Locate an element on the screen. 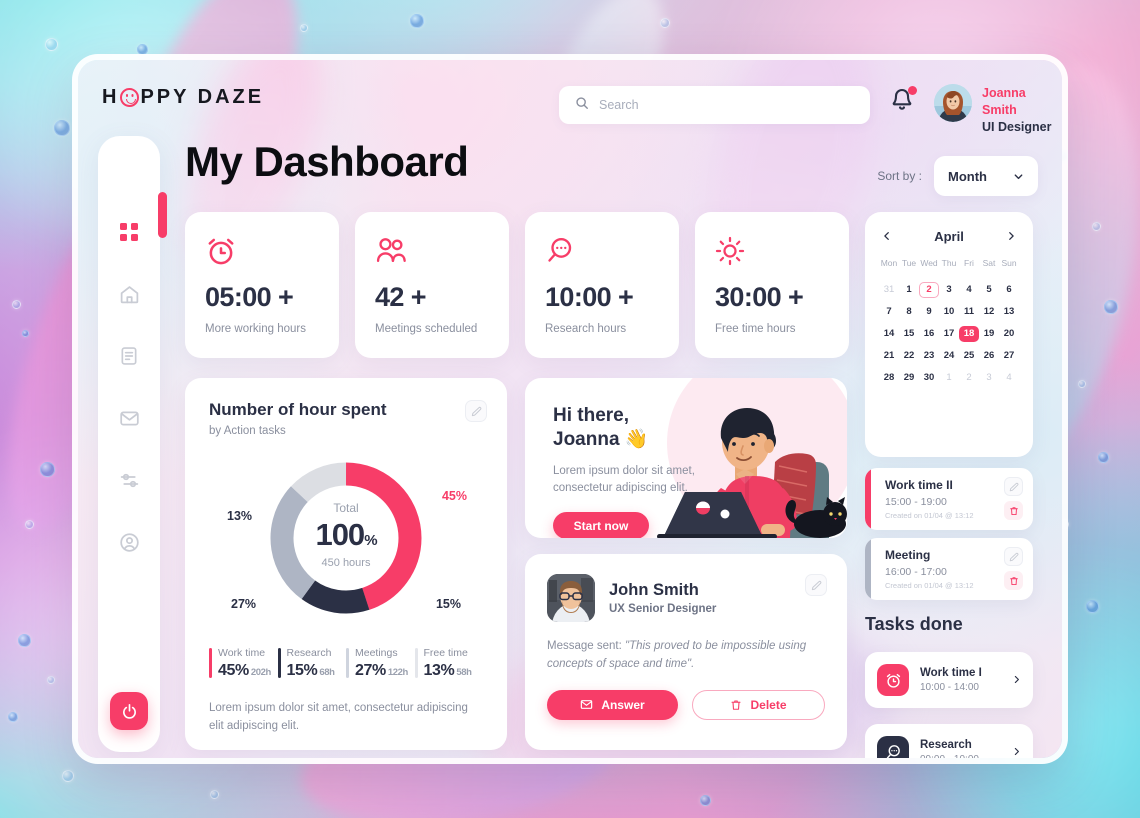  calendar-day: 9 is located at coordinates (929, 312).